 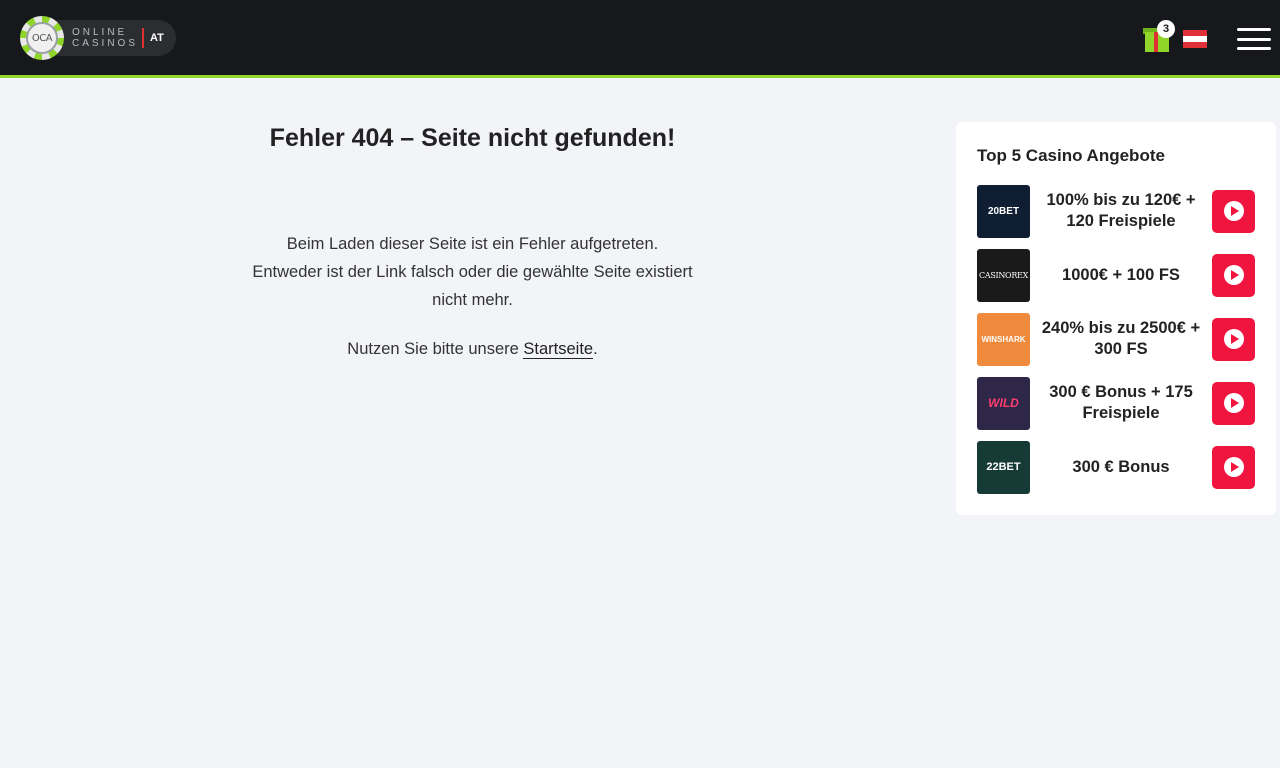 I want to click on offer-text: 240% bis zu 2500€ + 300 FS, so click(x=1121, y=338).